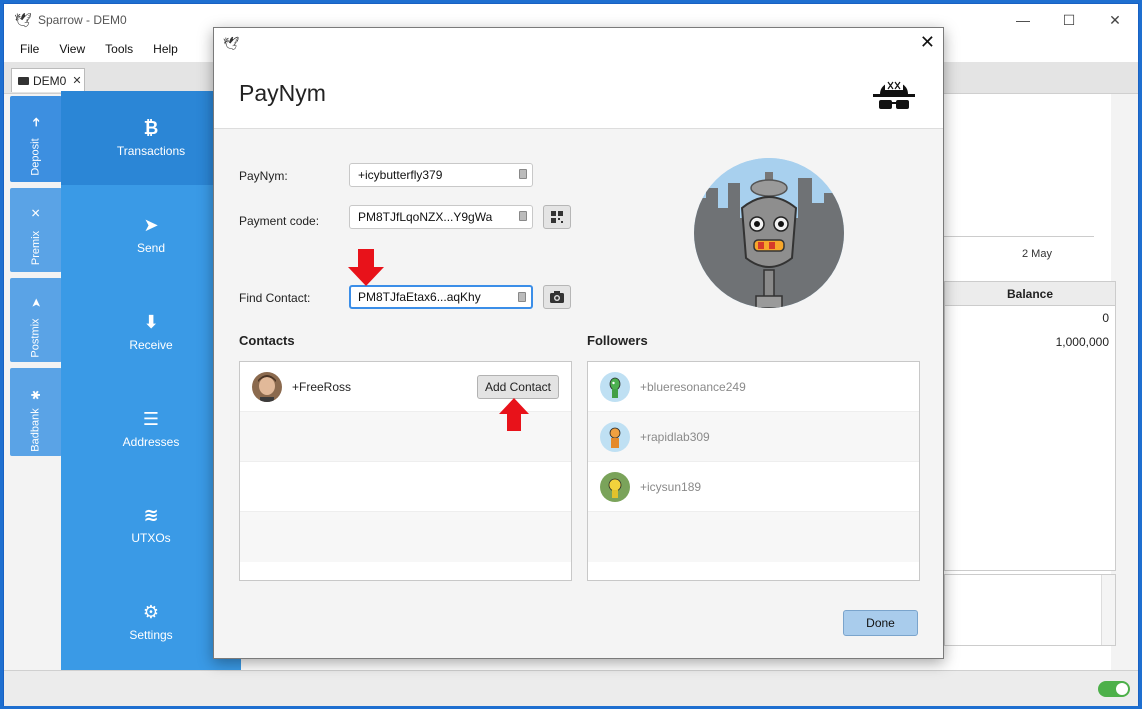 The width and height of the screenshot is (1142, 709). What do you see at coordinates (693, 386) in the screenshot?
I see `follower-name: +blueresonance249` at bounding box center [693, 386].